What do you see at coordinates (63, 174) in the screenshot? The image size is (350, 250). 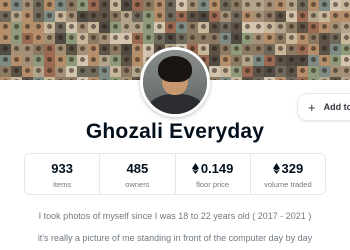 I see `stat-items: 933 items` at bounding box center [63, 174].